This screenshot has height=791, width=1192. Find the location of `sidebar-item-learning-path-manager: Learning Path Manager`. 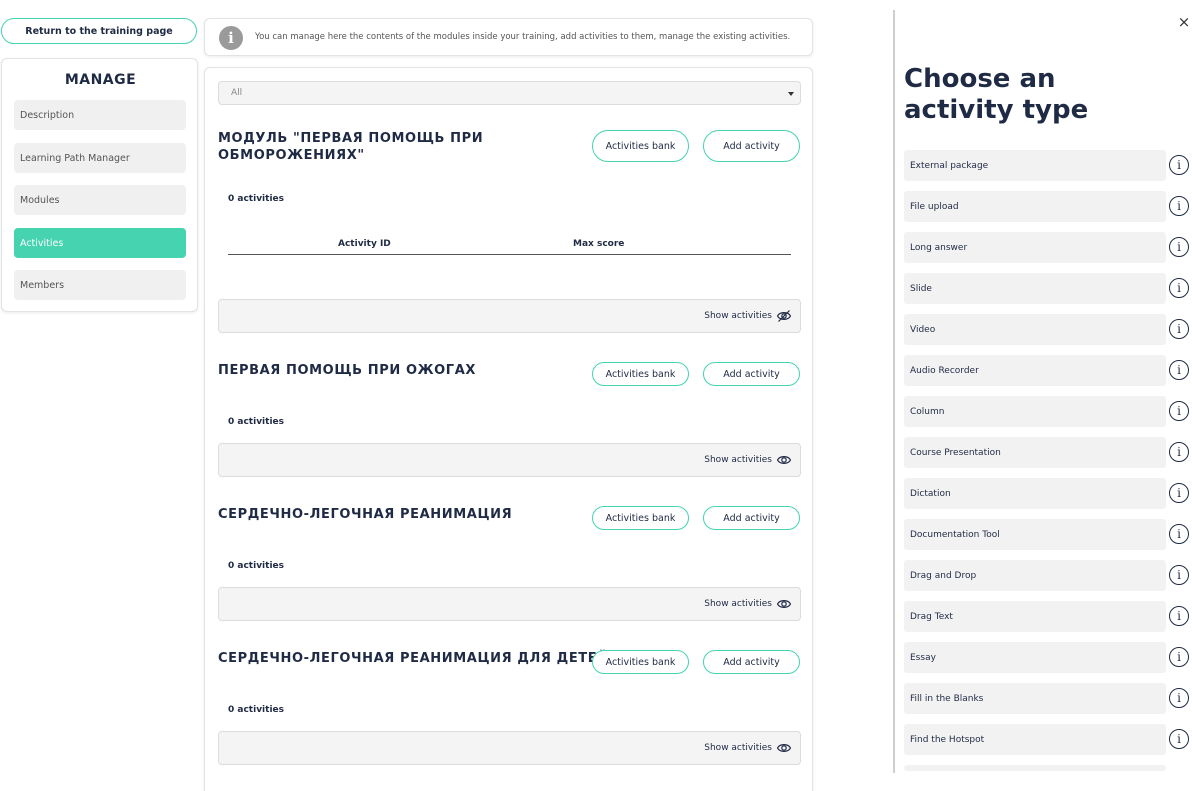

sidebar-item-learning-path-manager: Learning Path Manager is located at coordinates (100, 158).